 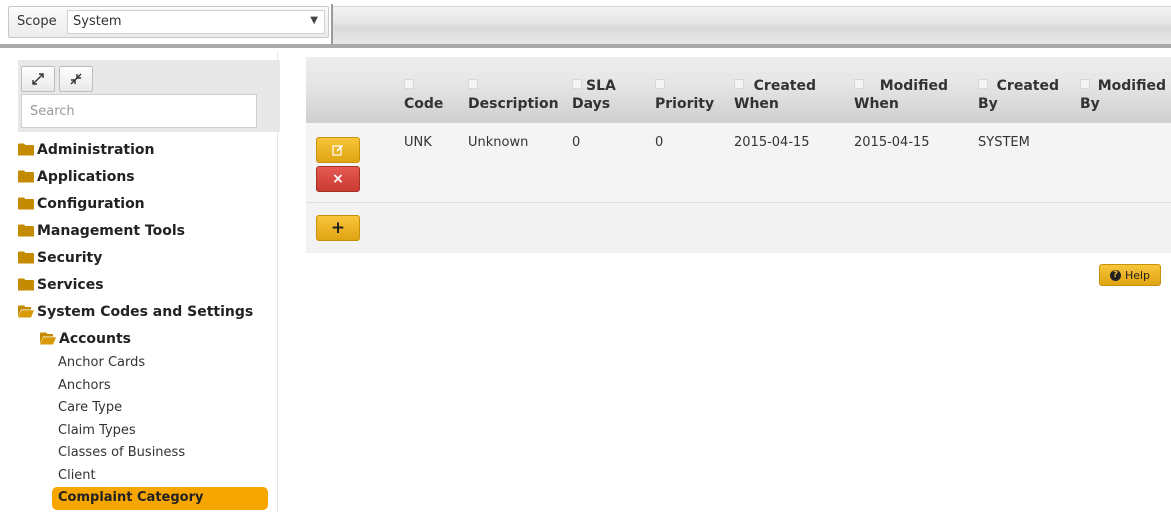 What do you see at coordinates (149, 408) in the screenshot?
I see `tree-item-care-type: Care Type` at bounding box center [149, 408].